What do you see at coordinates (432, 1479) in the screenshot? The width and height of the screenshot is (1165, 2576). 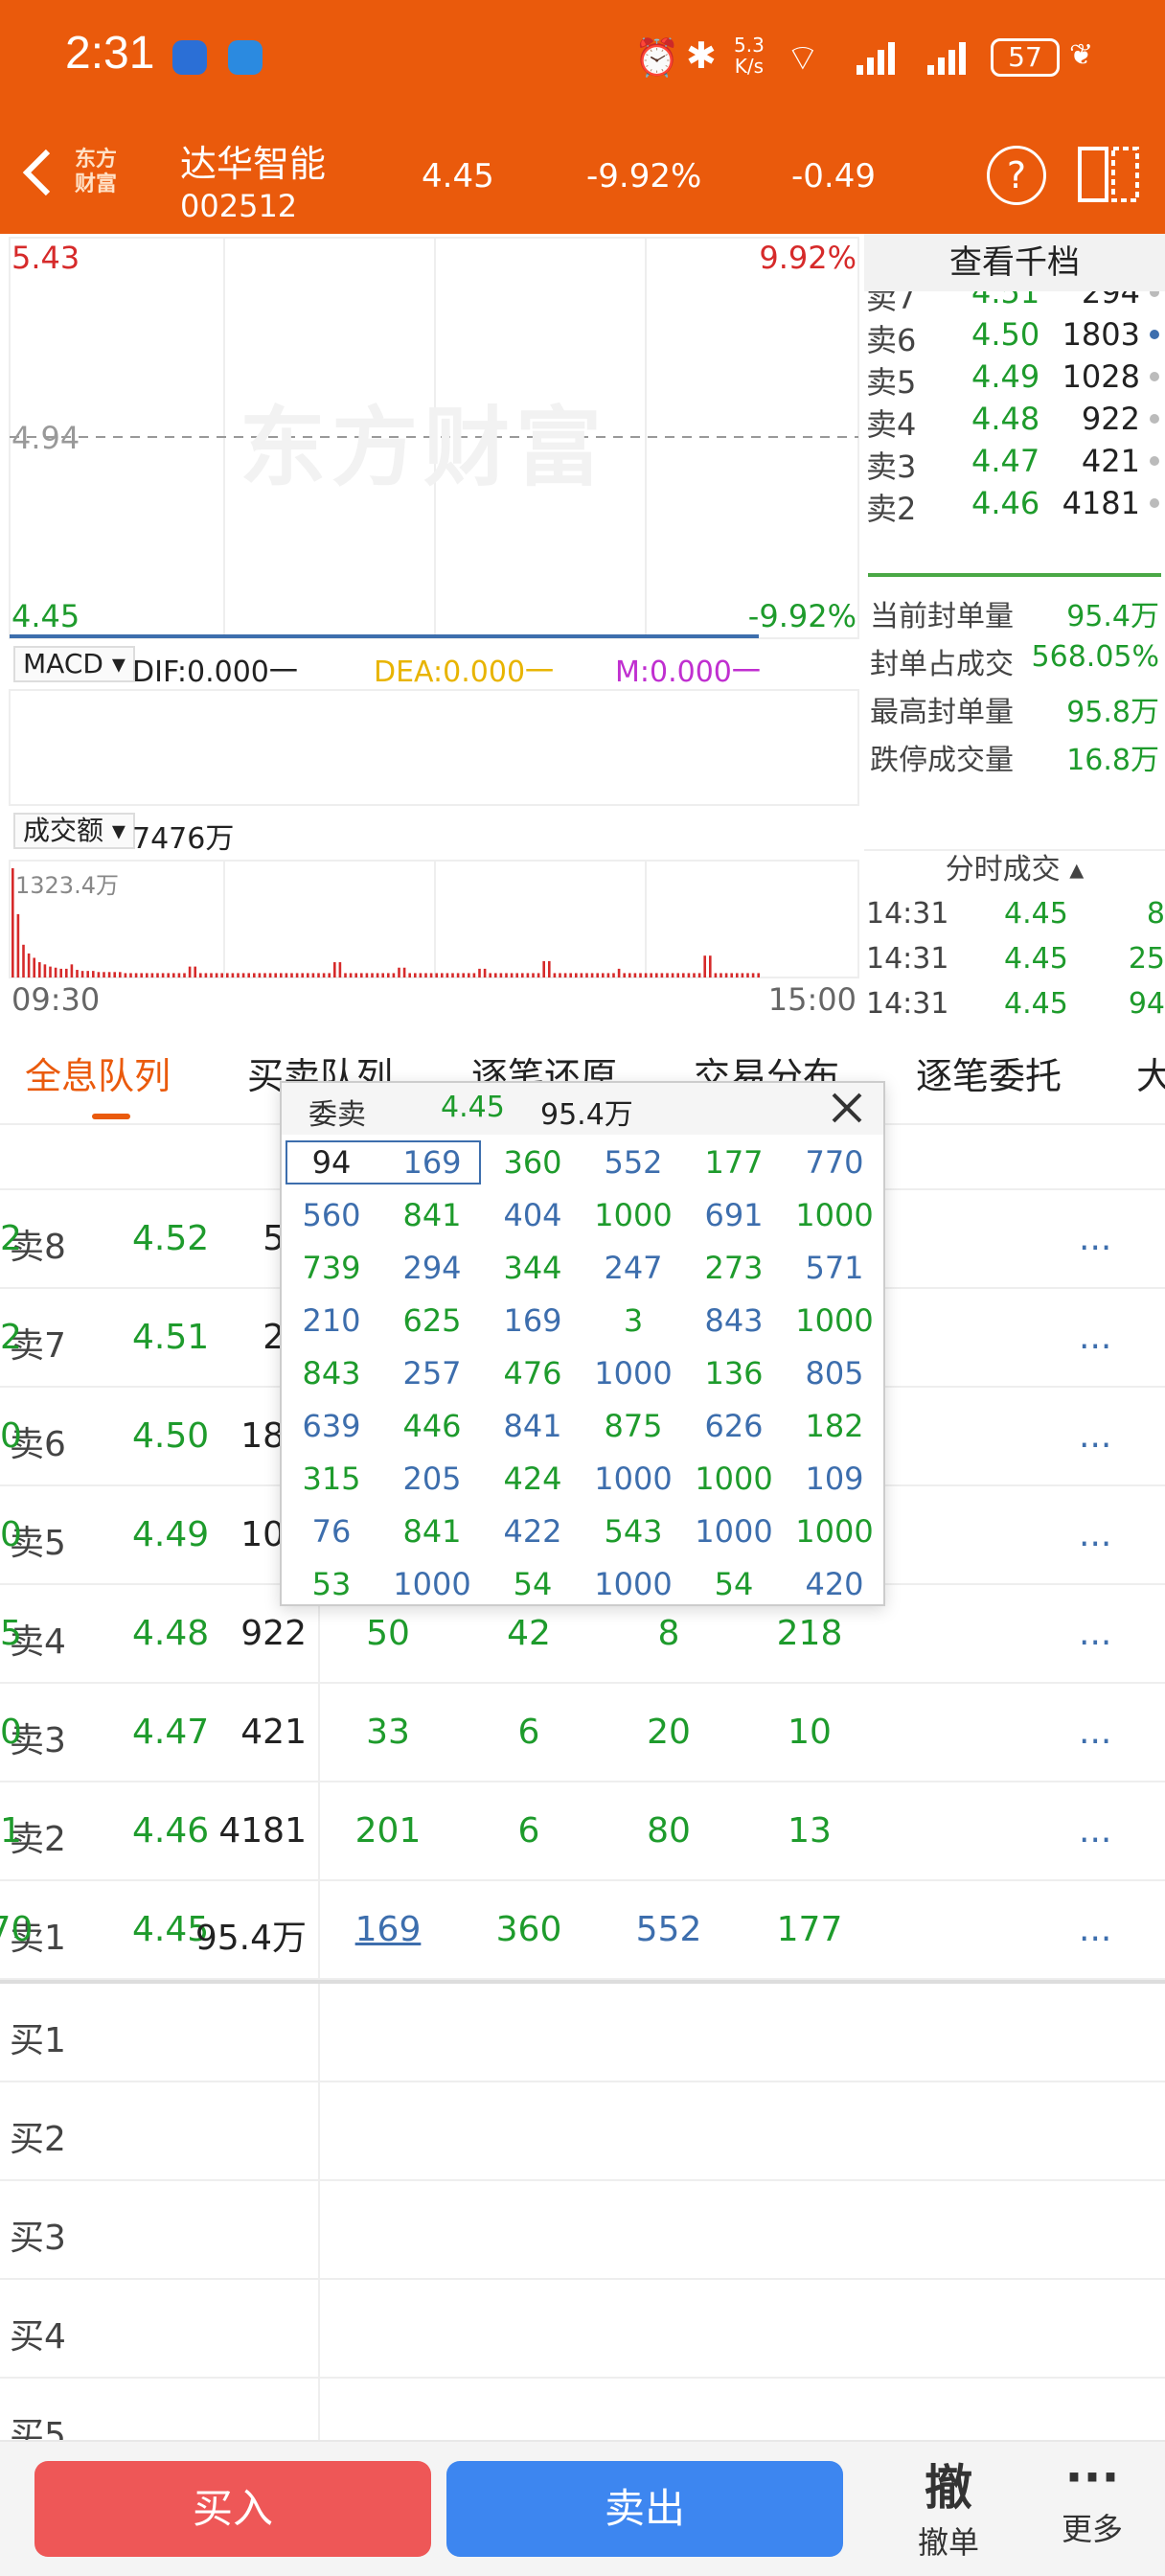 I see `popup-cell: 205` at bounding box center [432, 1479].